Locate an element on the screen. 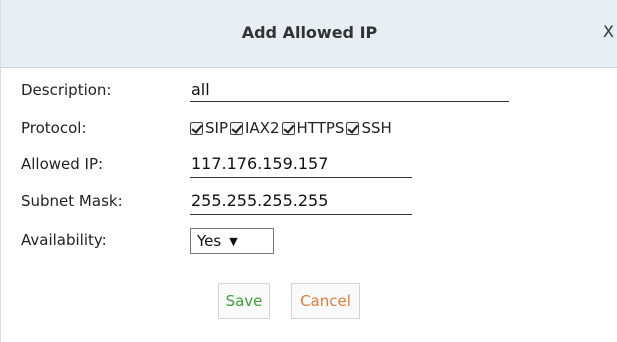 Image resolution: width=617 pixels, height=342 pixels. cancel-button: Cancel is located at coordinates (325, 301).